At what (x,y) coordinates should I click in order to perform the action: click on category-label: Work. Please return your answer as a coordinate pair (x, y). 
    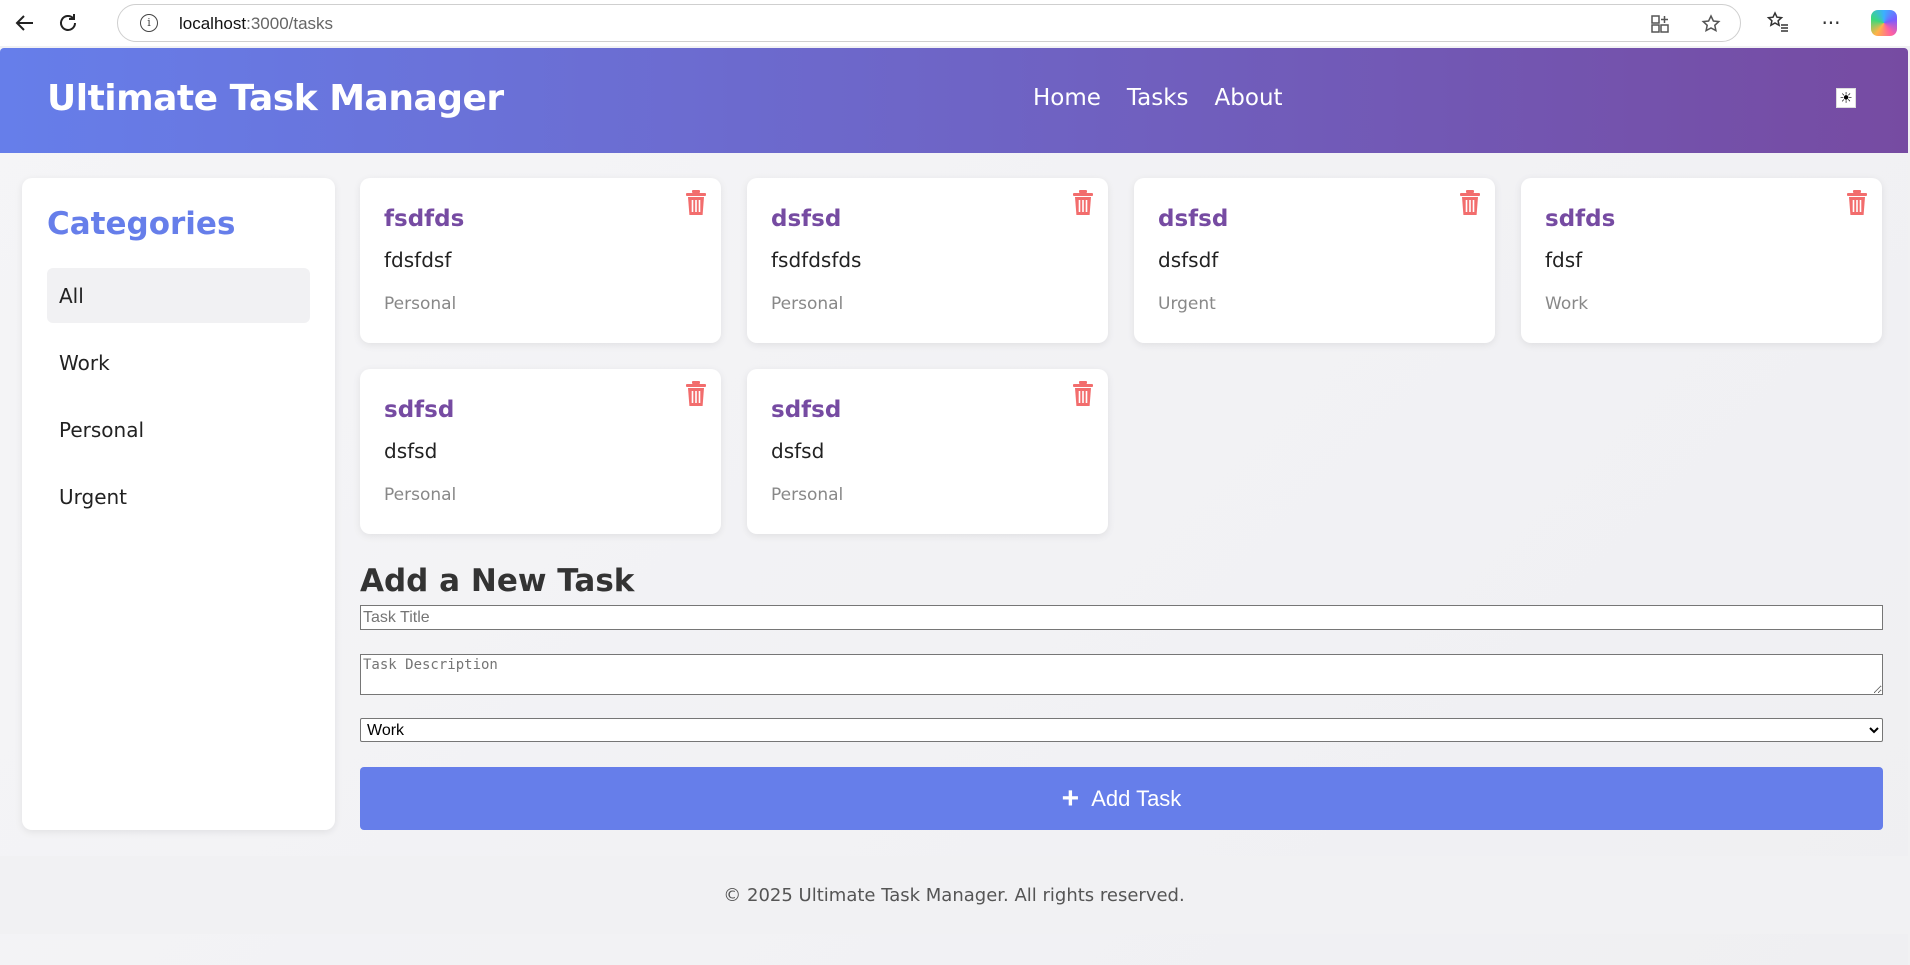
    Looking at the image, I should click on (84, 362).